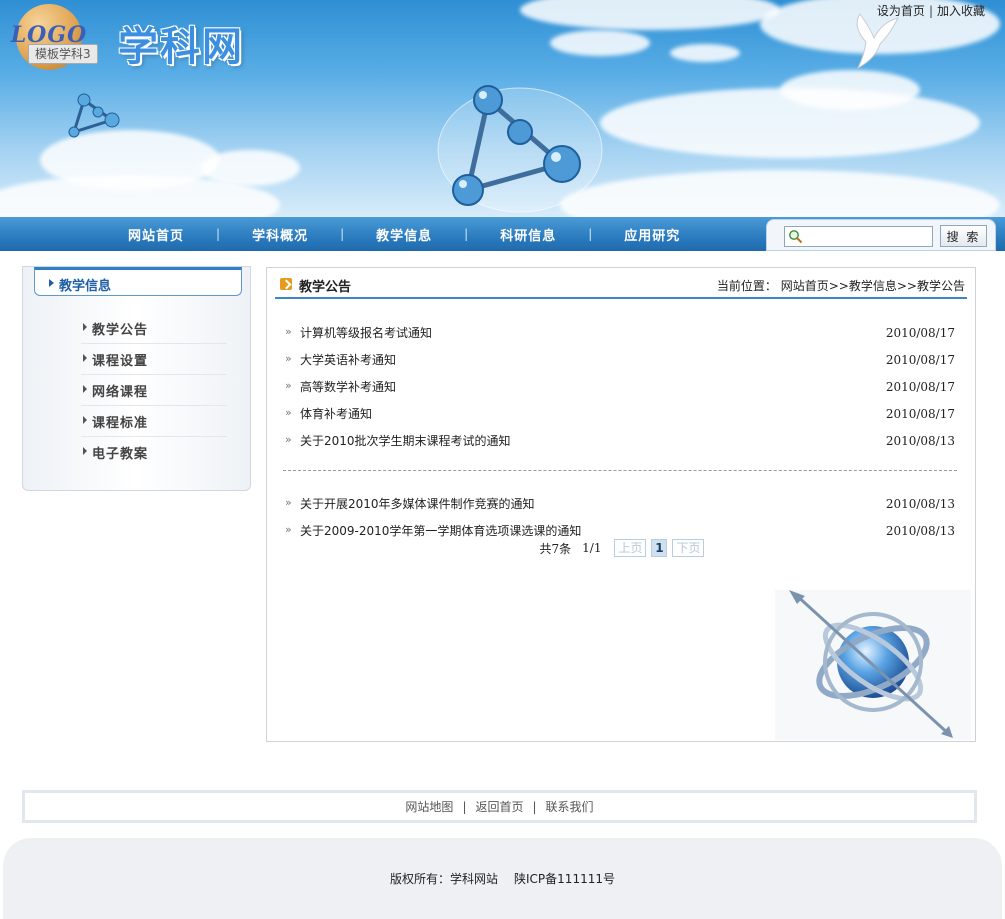  Describe the element at coordinates (94, 115) in the screenshot. I see `small-molecule-icon` at that location.